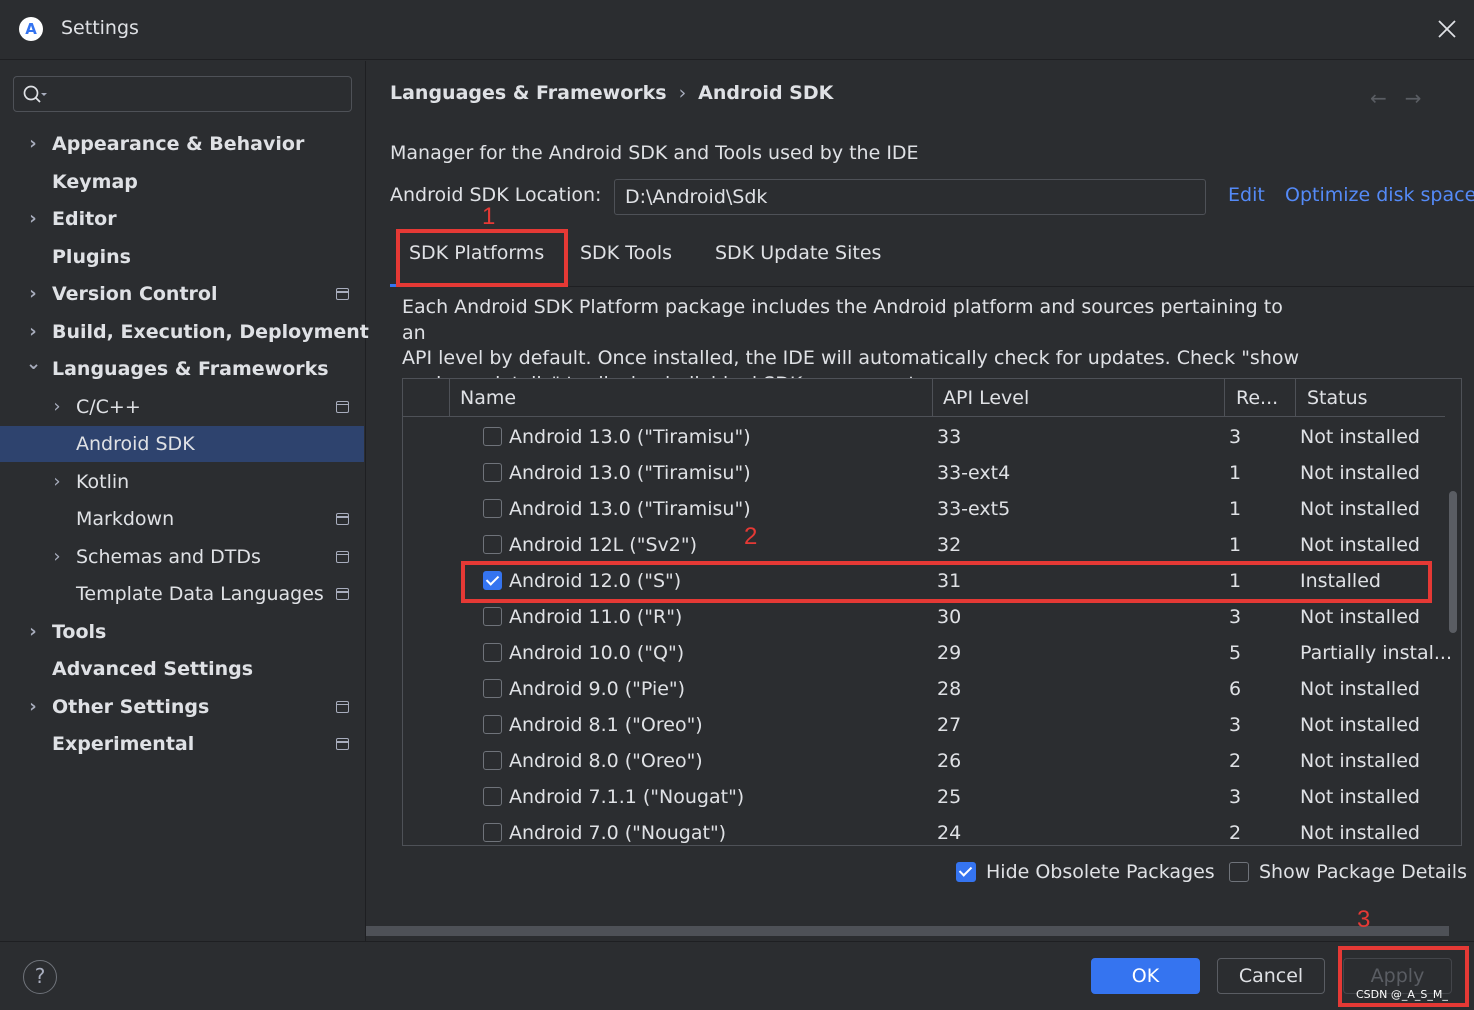  What do you see at coordinates (924, 797) in the screenshot?
I see `table-row: Android 7.1.1 ("Nougat") 25 3 Not installed` at bounding box center [924, 797].